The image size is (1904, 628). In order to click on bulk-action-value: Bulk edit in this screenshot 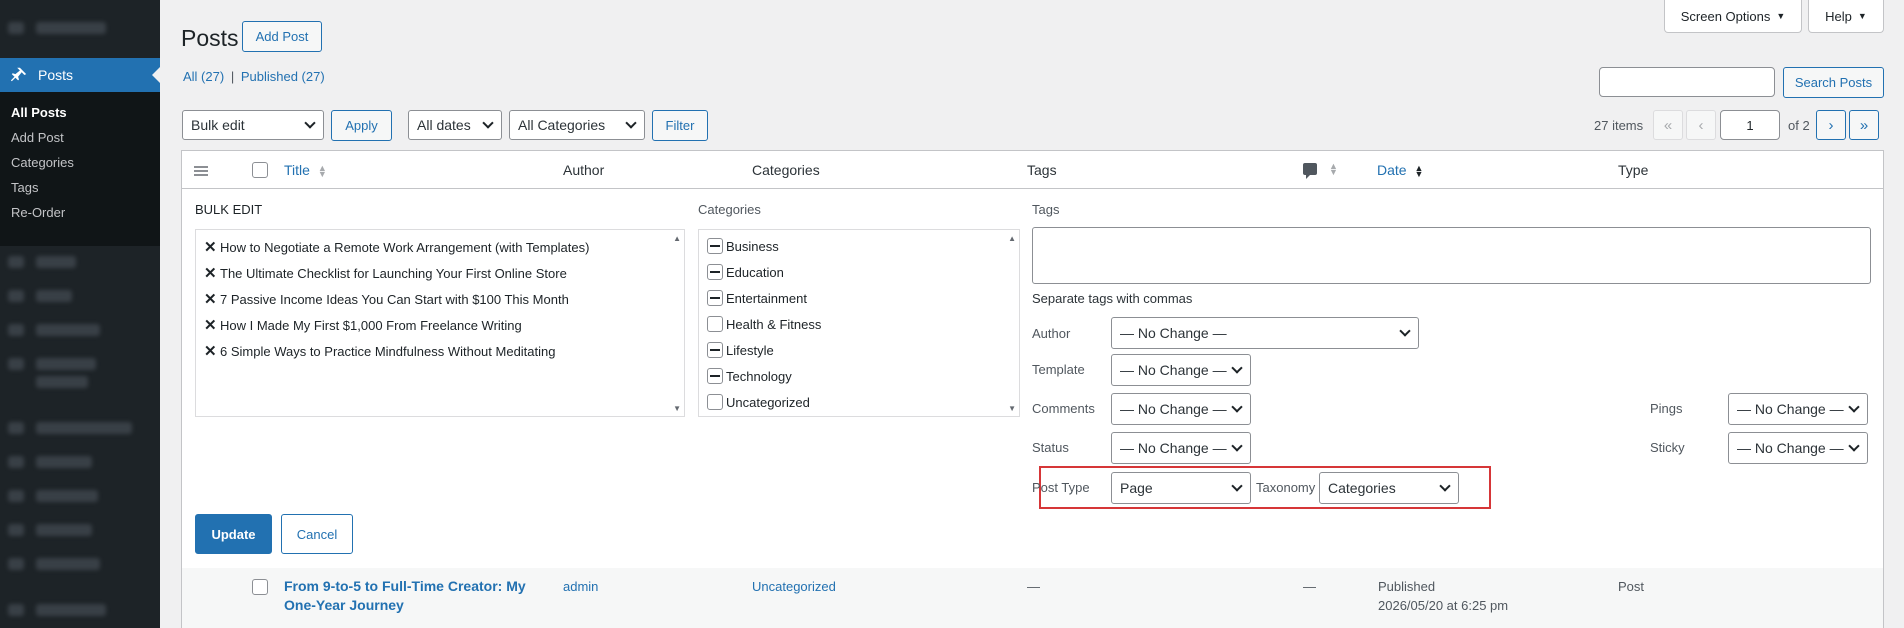, I will do `click(218, 125)`.